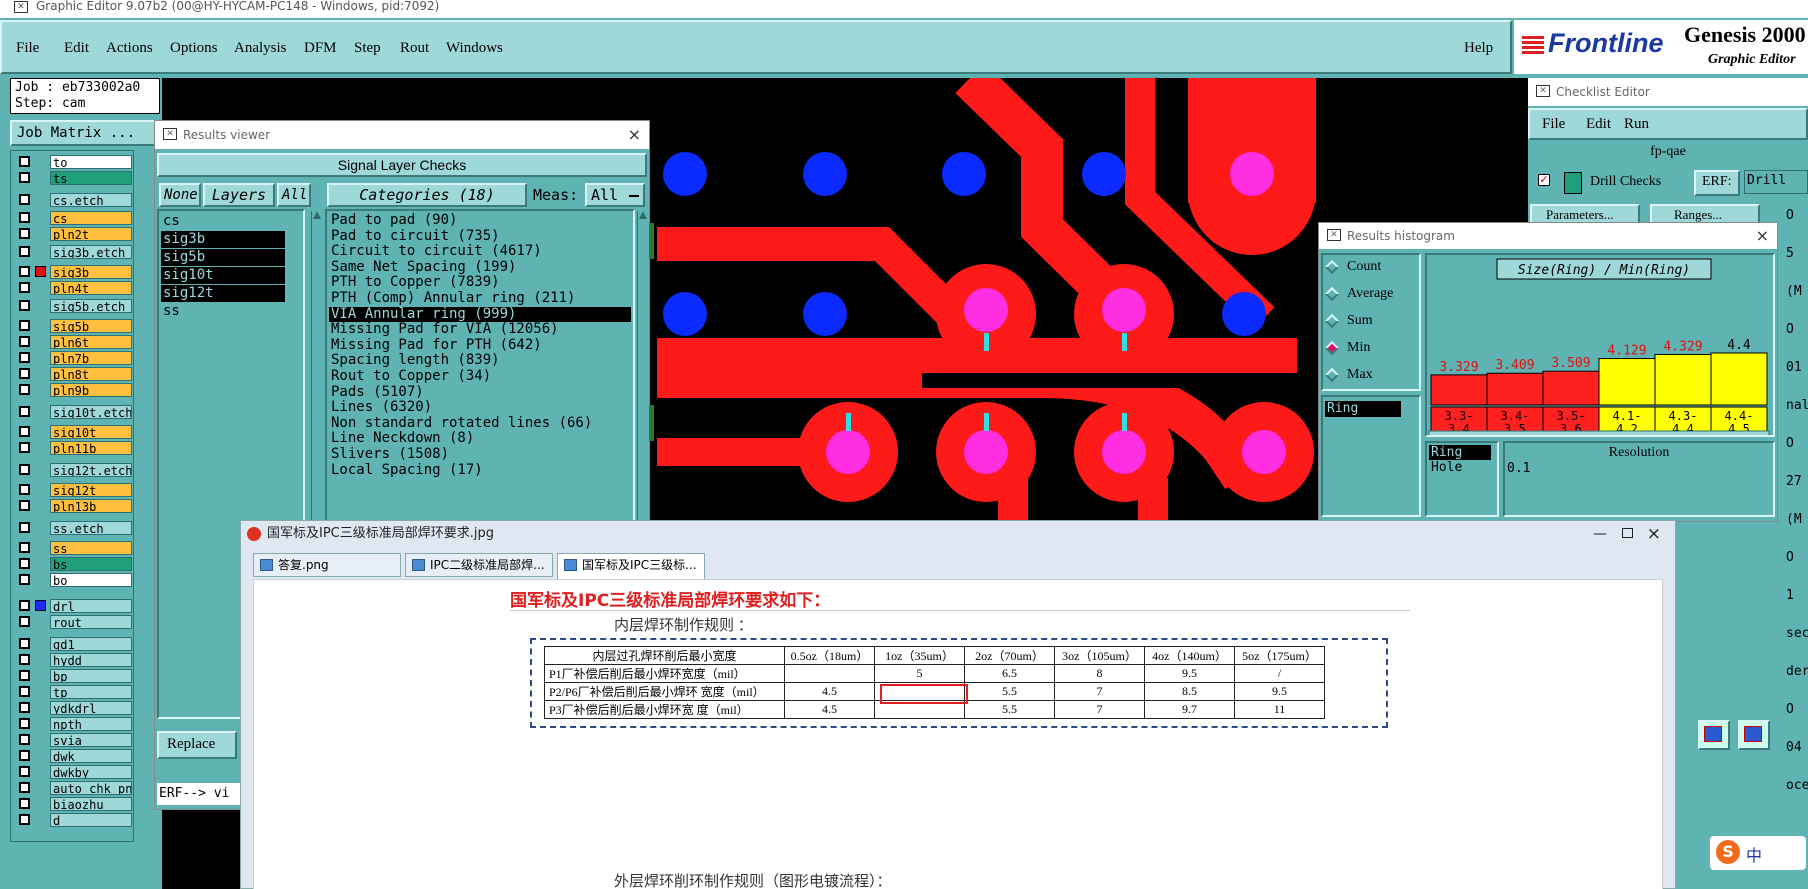 This screenshot has width=1808, height=889. What do you see at coordinates (223, 311) in the screenshot?
I see `layer-list-item: ss` at bounding box center [223, 311].